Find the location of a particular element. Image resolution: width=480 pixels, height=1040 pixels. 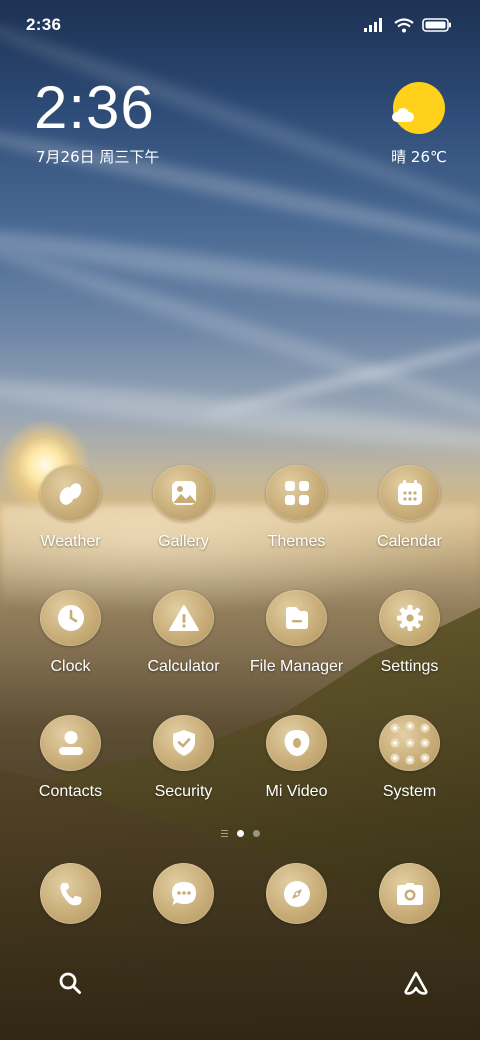

video-icon is located at coordinates (296, 743).